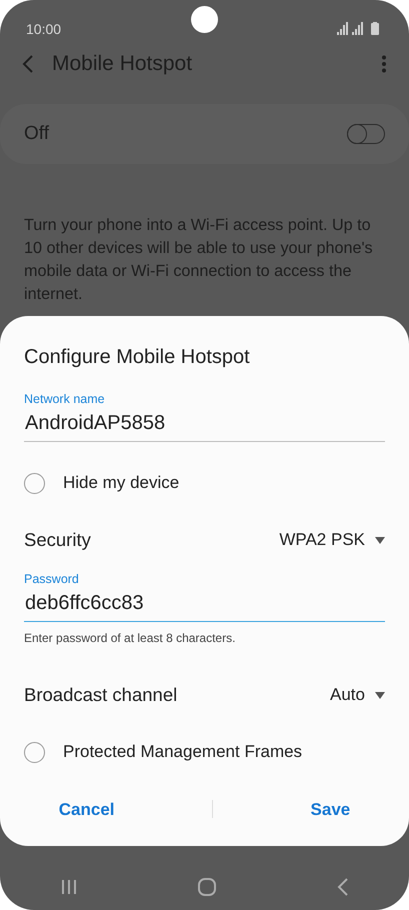  I want to click on switch-label: Off, so click(36, 134).